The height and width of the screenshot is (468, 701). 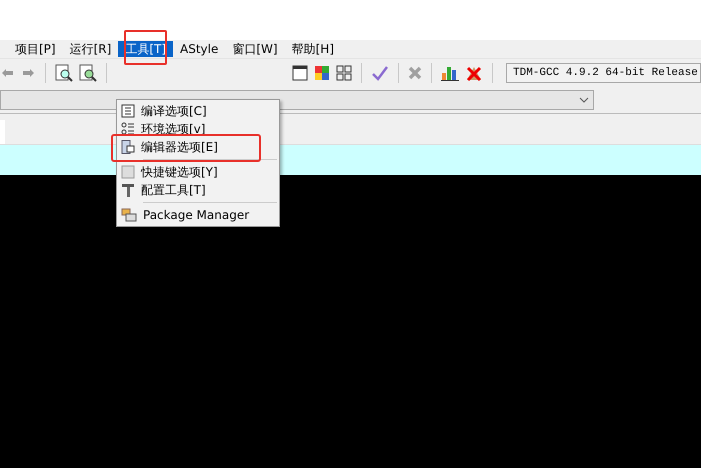 I want to click on list-icon, so click(x=128, y=111).